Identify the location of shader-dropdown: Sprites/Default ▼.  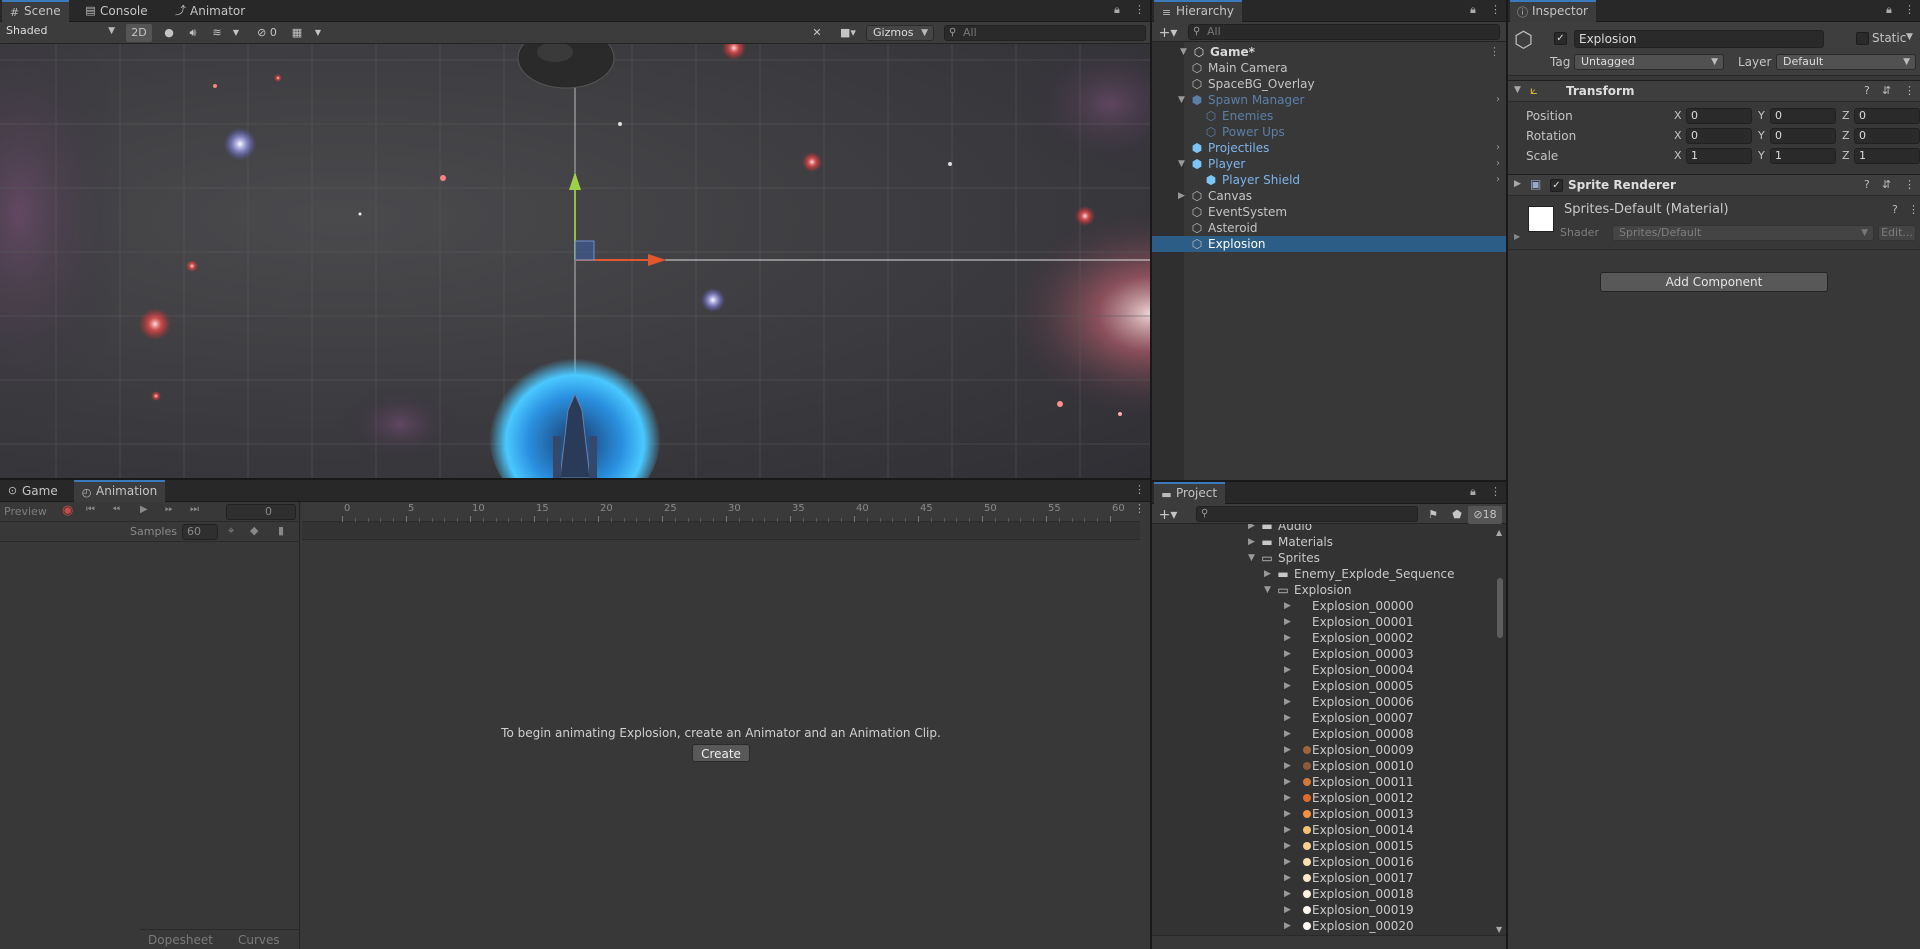
(1743, 233).